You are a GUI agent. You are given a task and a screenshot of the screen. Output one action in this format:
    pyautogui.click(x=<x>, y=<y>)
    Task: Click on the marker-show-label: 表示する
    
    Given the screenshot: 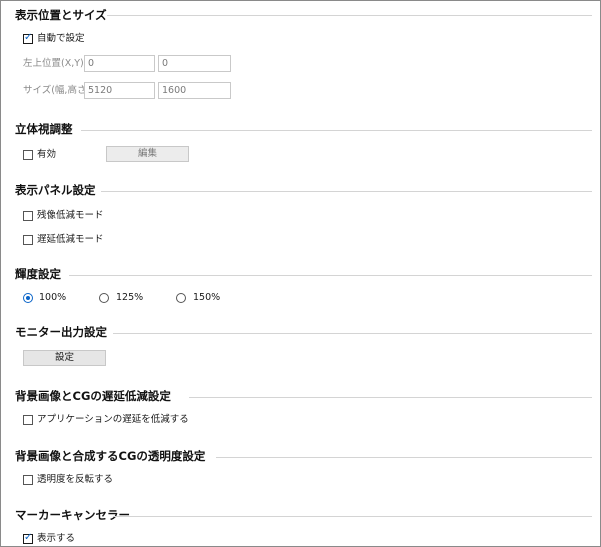 What is the action you would take?
    pyautogui.click(x=56, y=538)
    